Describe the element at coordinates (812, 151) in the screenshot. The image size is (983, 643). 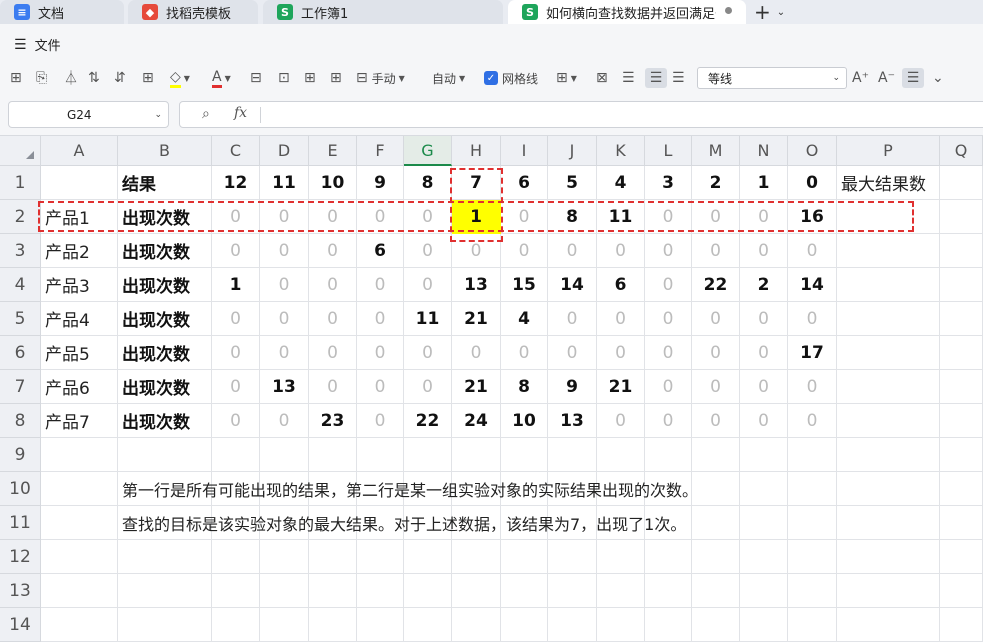
I see `column-header-o: O` at that location.